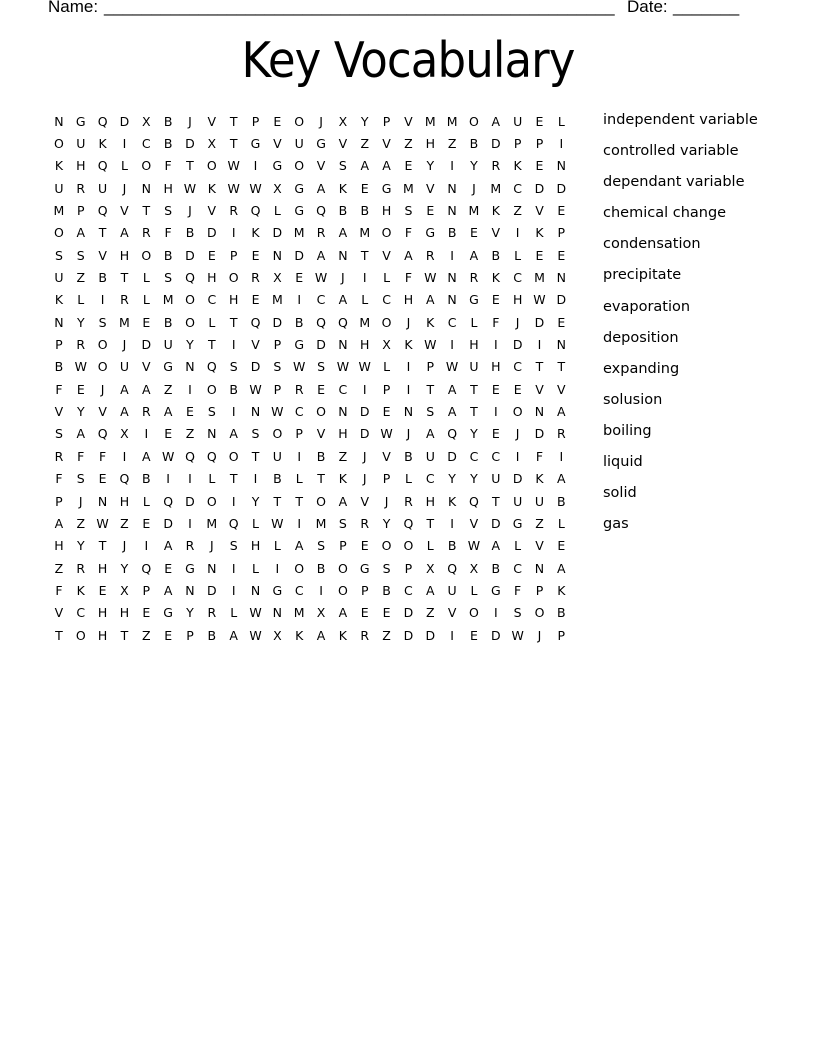 Image resolution: width=816 pixels, height=1056 pixels. Describe the element at coordinates (452, 143) in the screenshot. I see `grid-cell: Z` at that location.